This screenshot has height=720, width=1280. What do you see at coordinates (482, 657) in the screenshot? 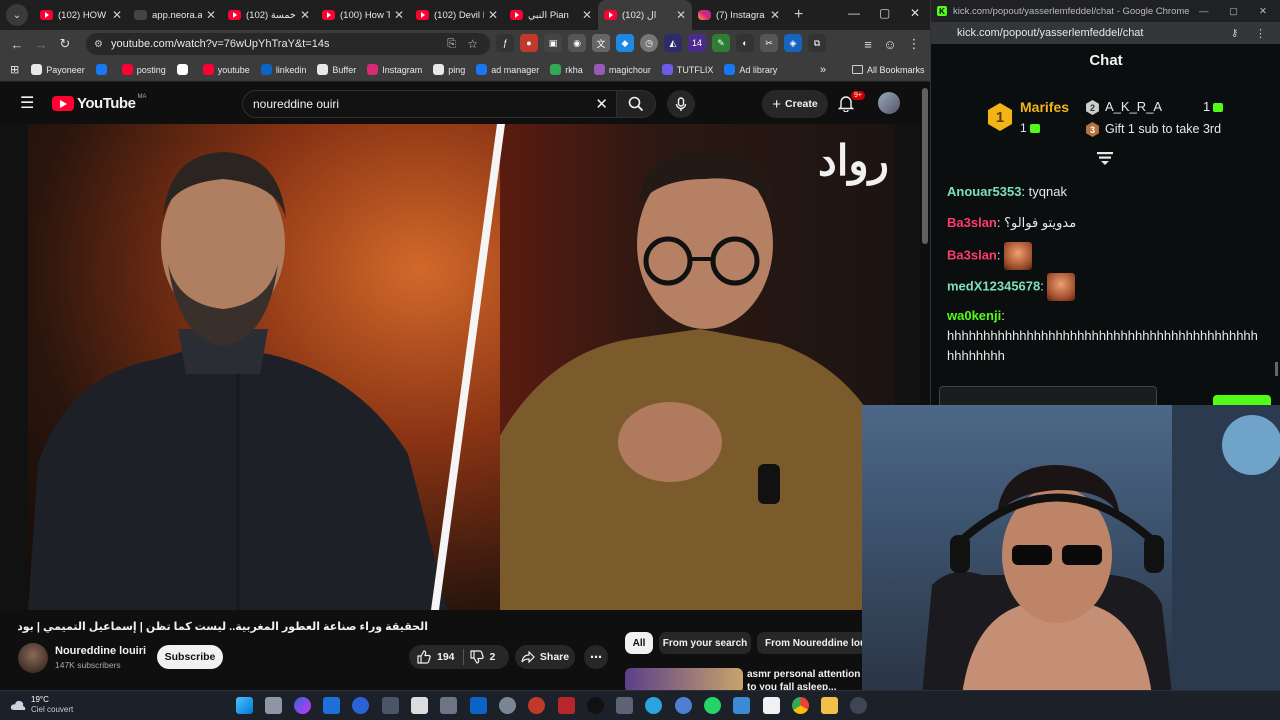
I see `dislike-button: 2` at bounding box center [482, 657].